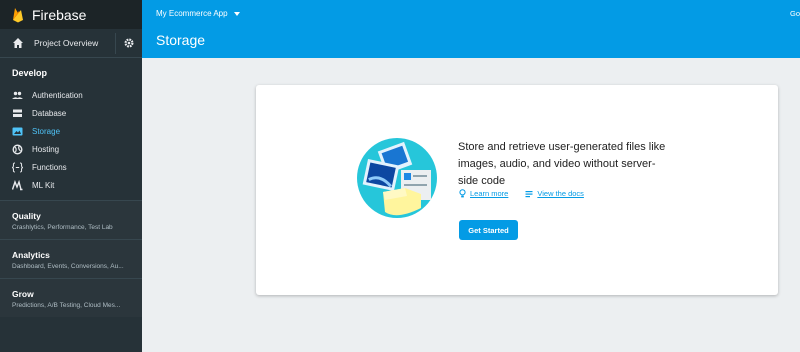 This screenshot has height=352, width=800. I want to click on sidebar-item-label: ML Kit, so click(43, 185).